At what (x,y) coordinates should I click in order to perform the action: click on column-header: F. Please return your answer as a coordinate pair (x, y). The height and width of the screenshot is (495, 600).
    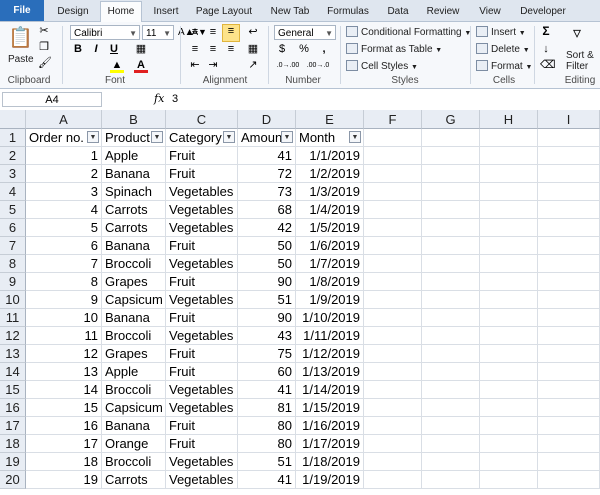
    Looking at the image, I should click on (393, 119).